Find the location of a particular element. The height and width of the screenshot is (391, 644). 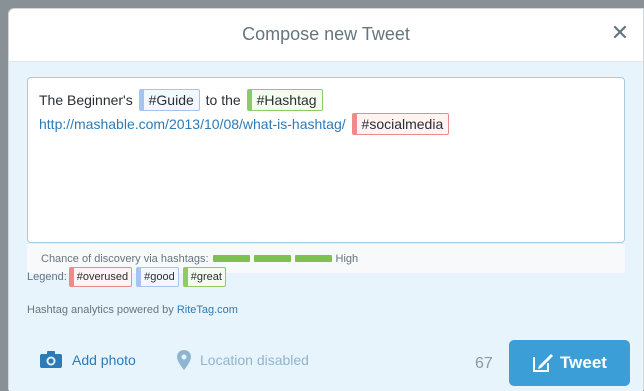

hashtag-socialmedia: #socialmedia is located at coordinates (400, 124).